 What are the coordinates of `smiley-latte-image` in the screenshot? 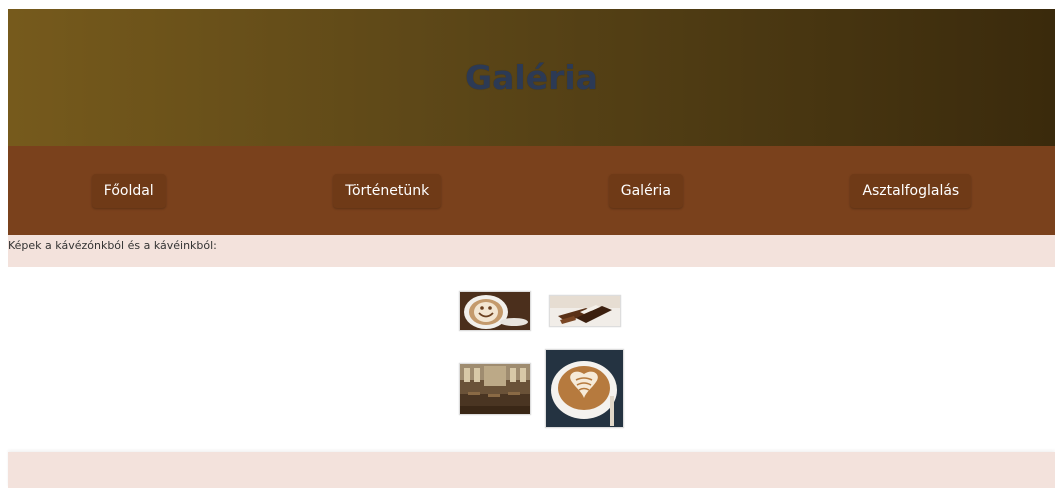 It's located at (495, 311).